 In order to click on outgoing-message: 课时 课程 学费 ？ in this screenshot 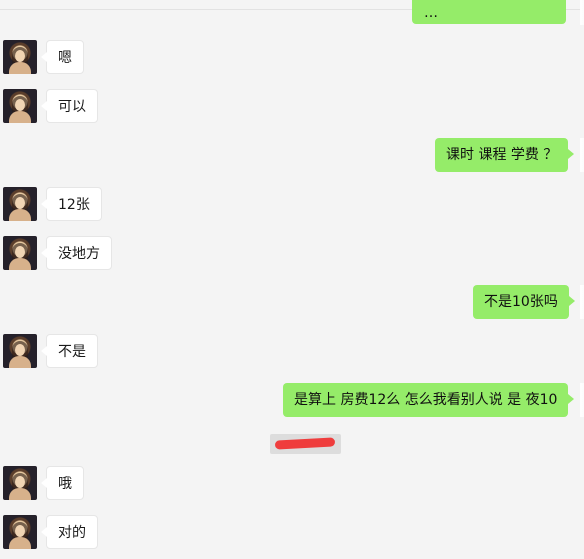, I will do `click(505, 155)`.